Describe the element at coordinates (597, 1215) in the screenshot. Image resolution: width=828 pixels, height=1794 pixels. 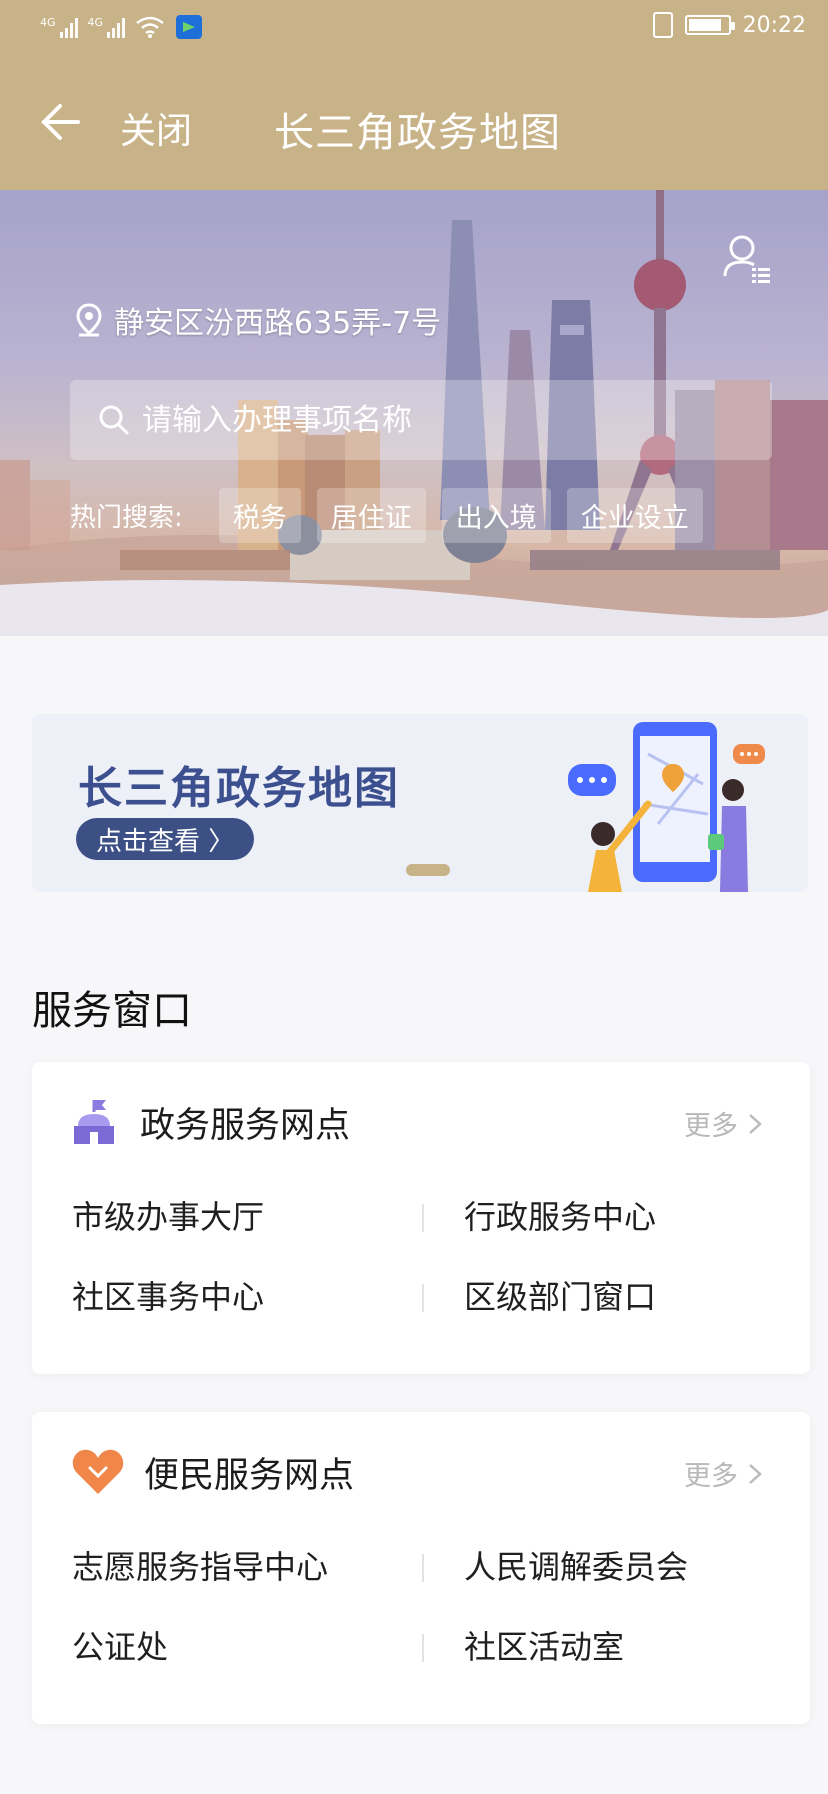
I see `service-item-admin-center: 行政服务中心` at that location.